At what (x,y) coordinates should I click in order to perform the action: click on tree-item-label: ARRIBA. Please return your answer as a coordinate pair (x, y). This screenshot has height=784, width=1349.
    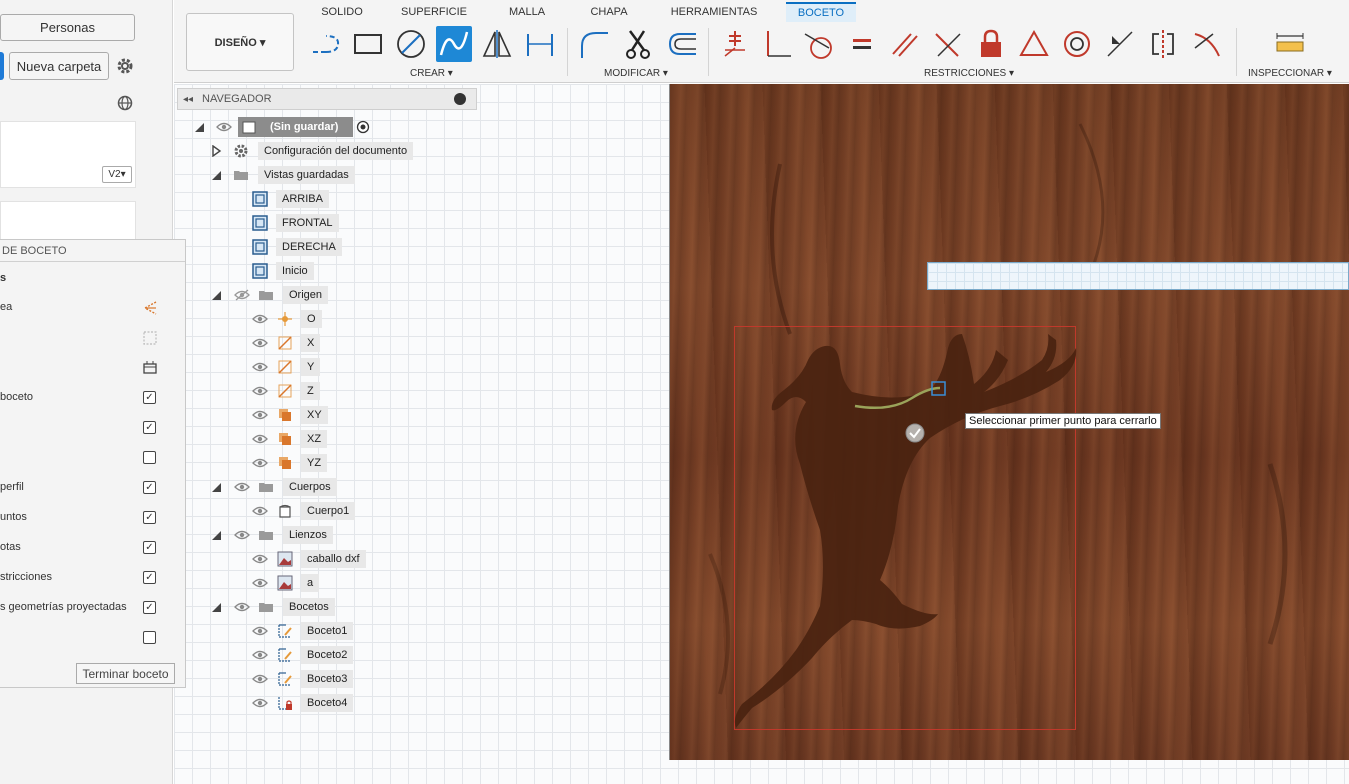
    Looking at the image, I should click on (302, 199).